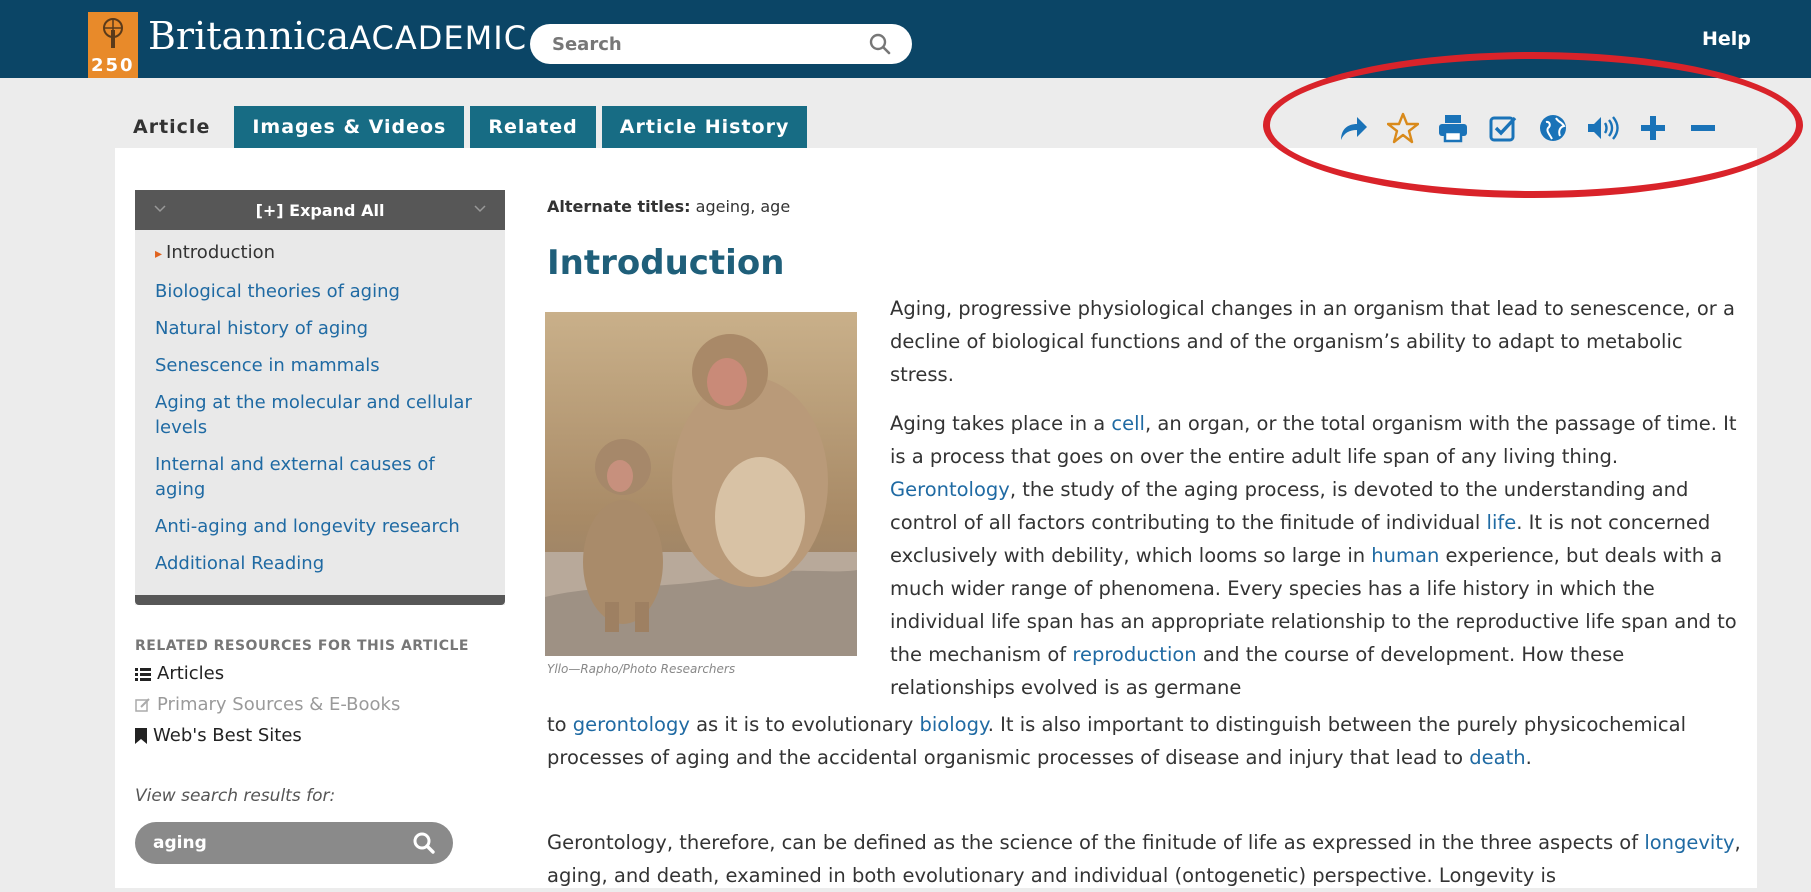 This screenshot has width=1811, height=892. I want to click on read-aloud-button, so click(1603, 128).